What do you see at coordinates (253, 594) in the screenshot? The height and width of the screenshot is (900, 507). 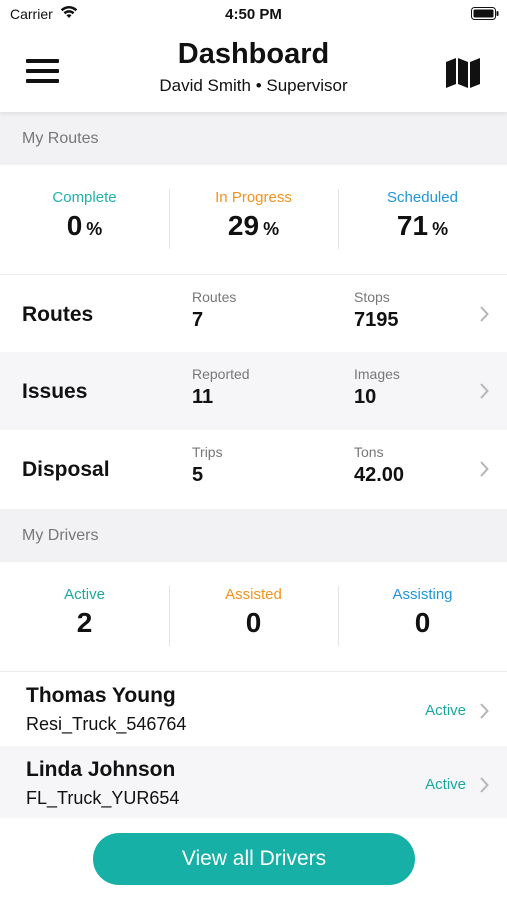 I see `stat-assisted-label: Assisted` at bounding box center [253, 594].